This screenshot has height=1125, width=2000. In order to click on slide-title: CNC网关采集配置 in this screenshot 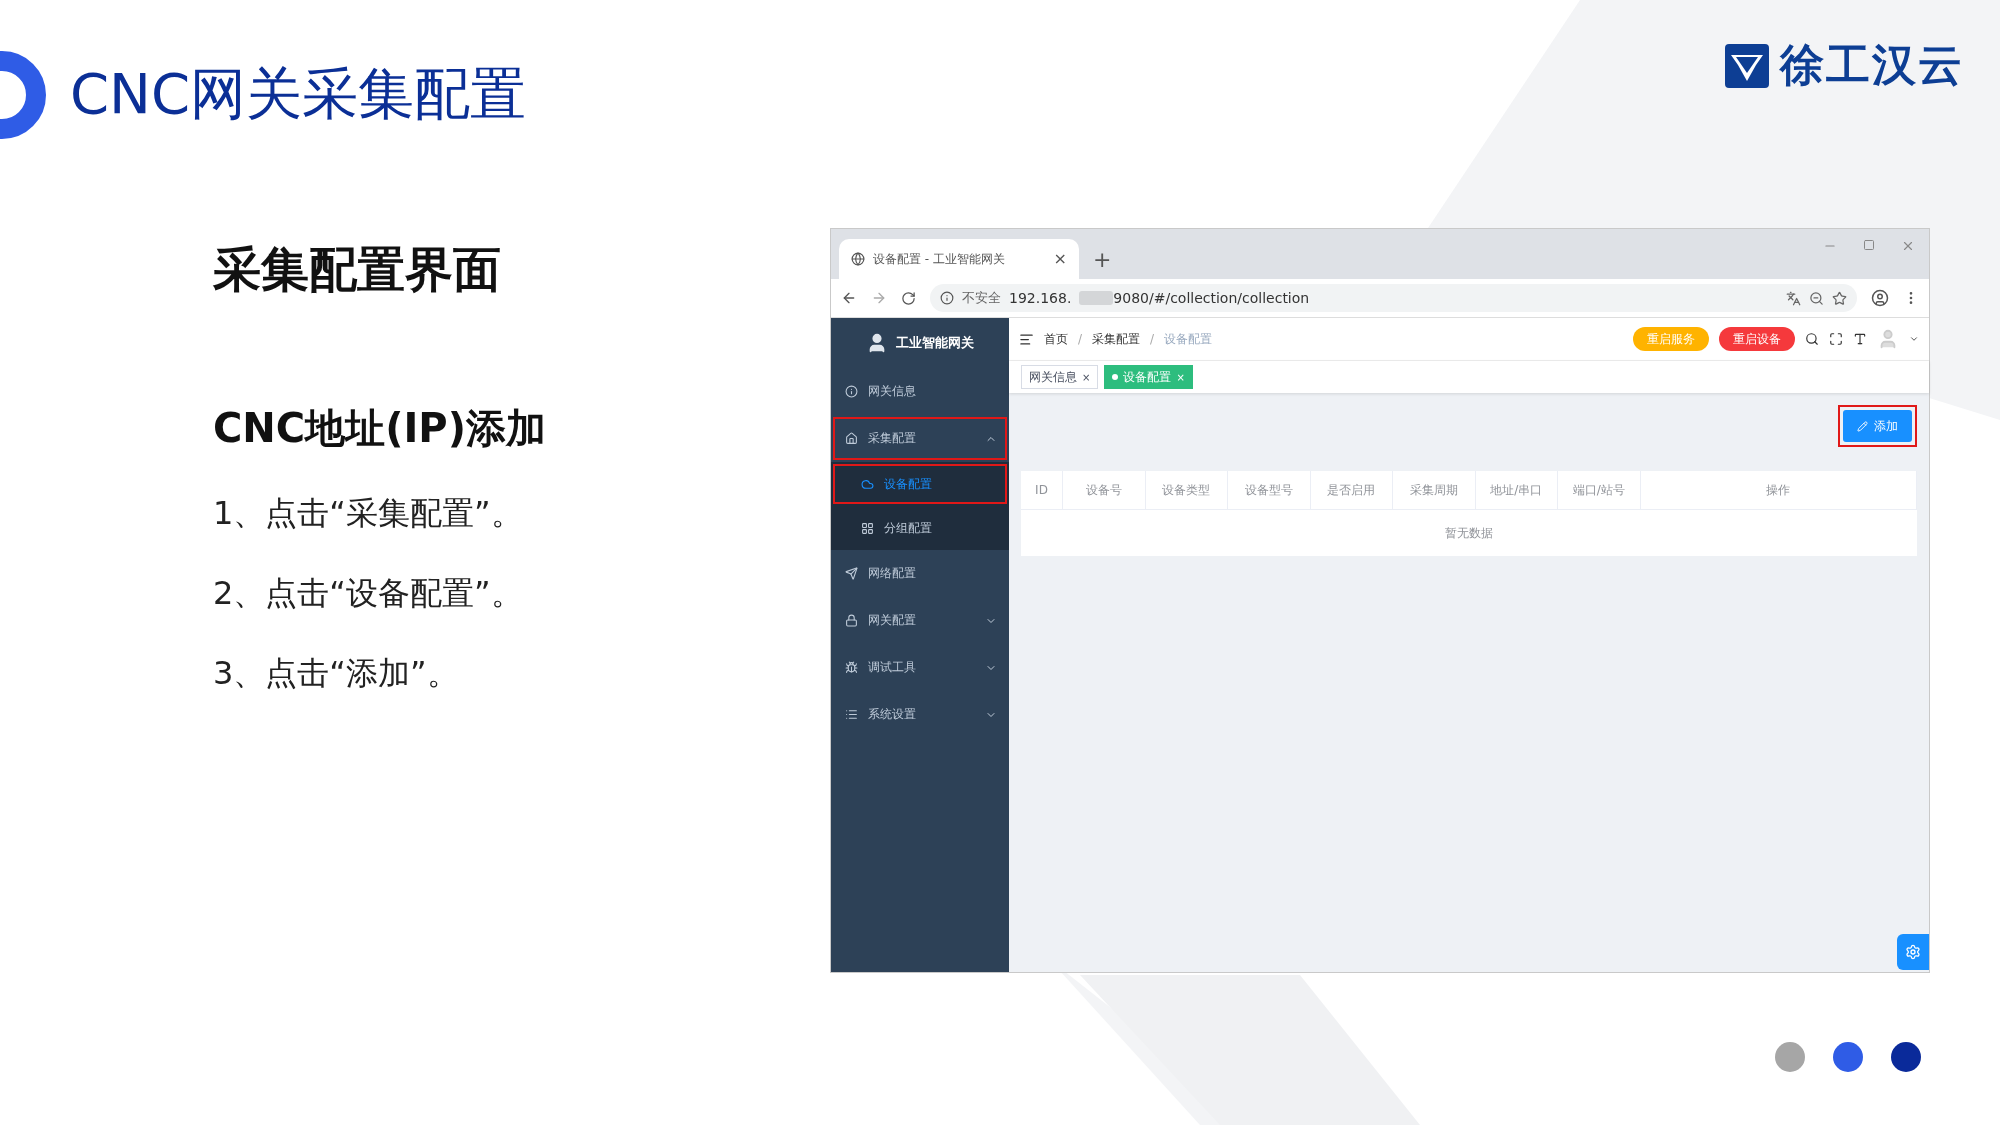, I will do `click(298, 94)`.